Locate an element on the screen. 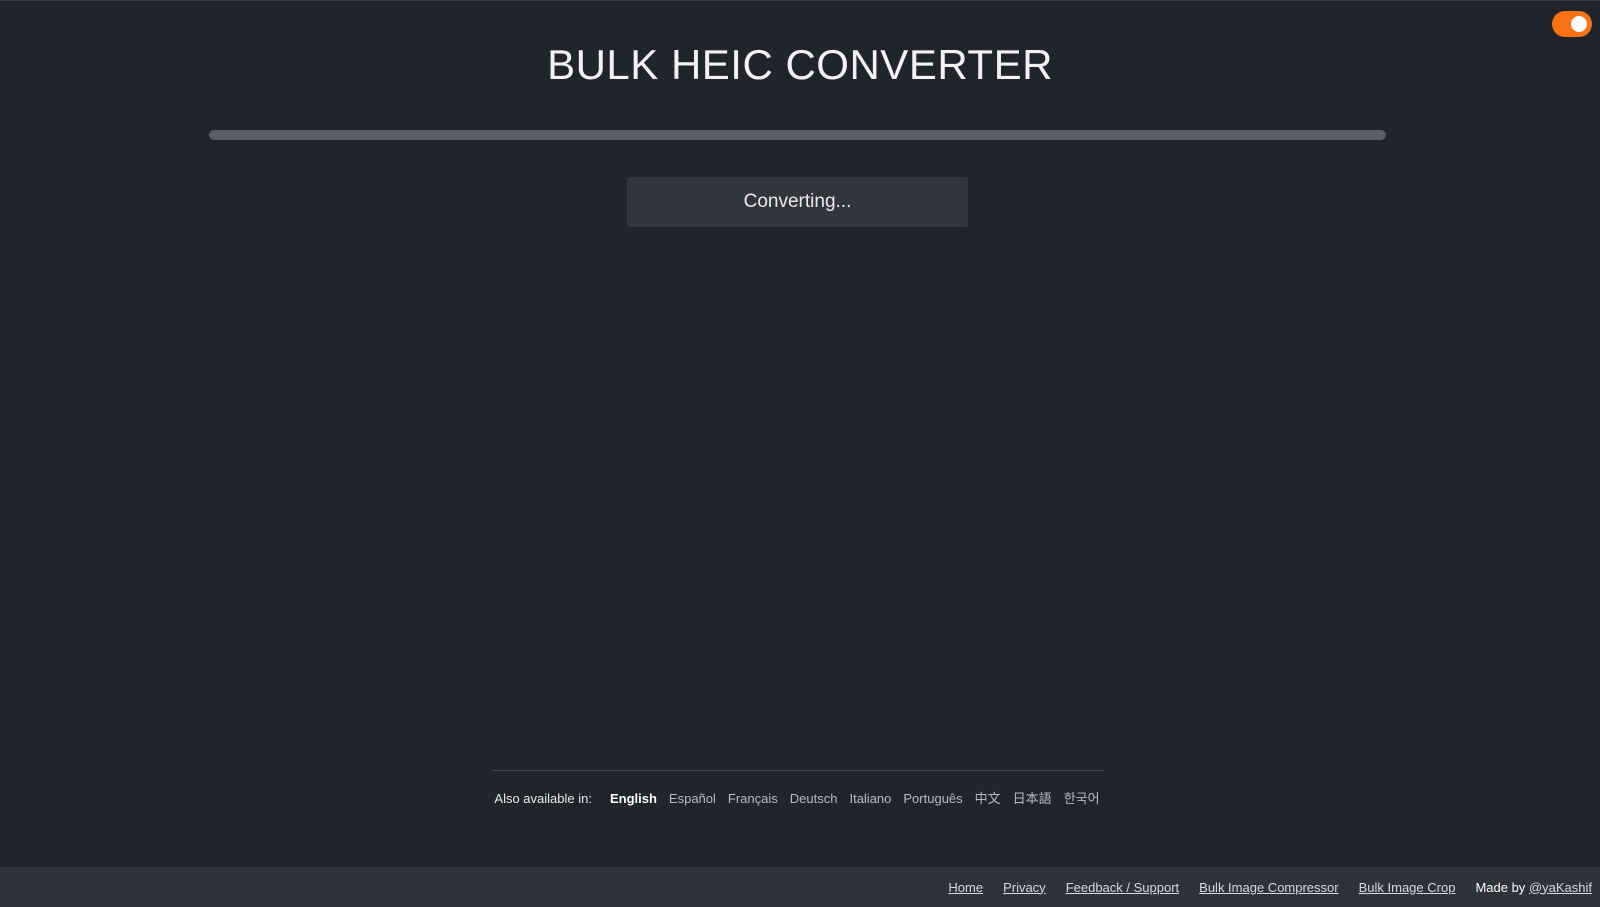 Image resolution: width=1600 pixels, height=907 pixels. language-link-german: Deutsch is located at coordinates (814, 798).